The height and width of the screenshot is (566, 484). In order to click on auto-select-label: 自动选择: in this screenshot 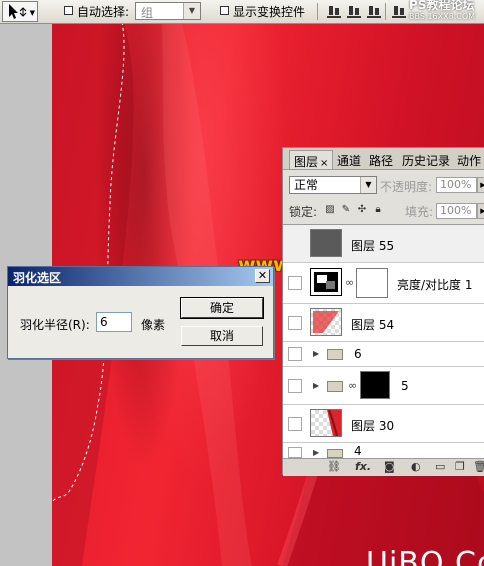, I will do `click(103, 12)`.